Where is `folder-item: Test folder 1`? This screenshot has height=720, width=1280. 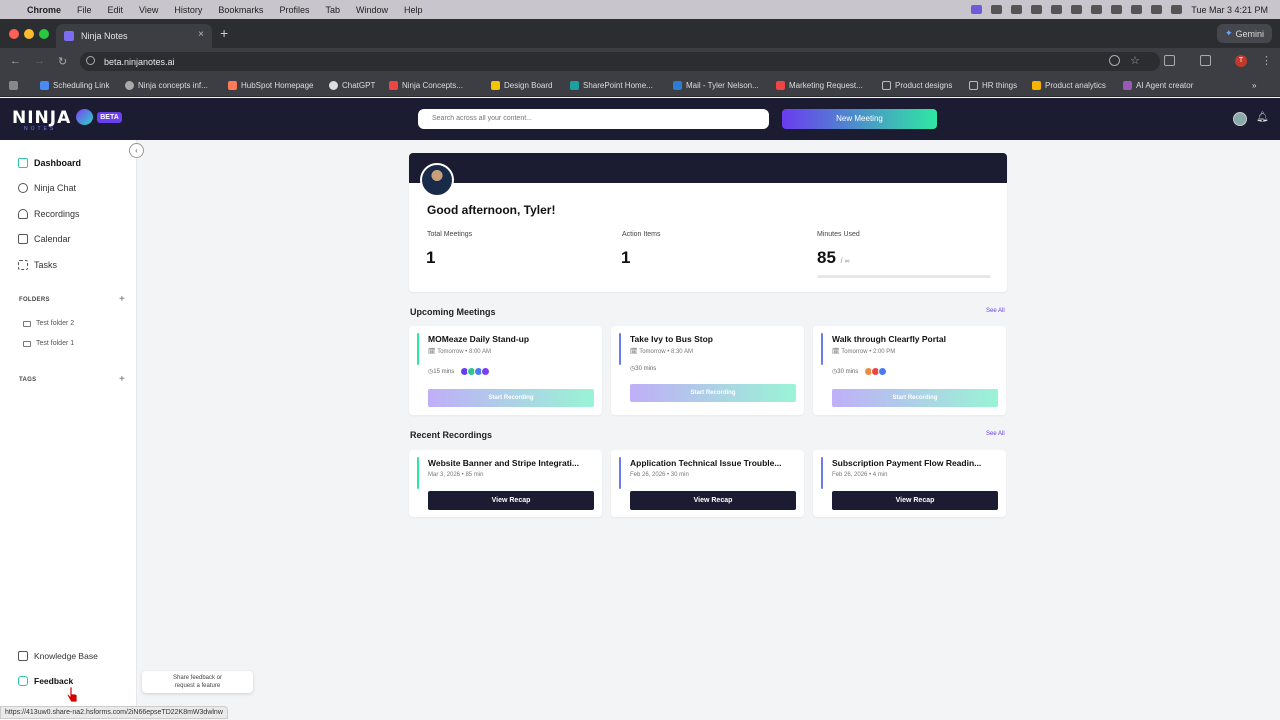 folder-item: Test folder 1 is located at coordinates (48, 343).